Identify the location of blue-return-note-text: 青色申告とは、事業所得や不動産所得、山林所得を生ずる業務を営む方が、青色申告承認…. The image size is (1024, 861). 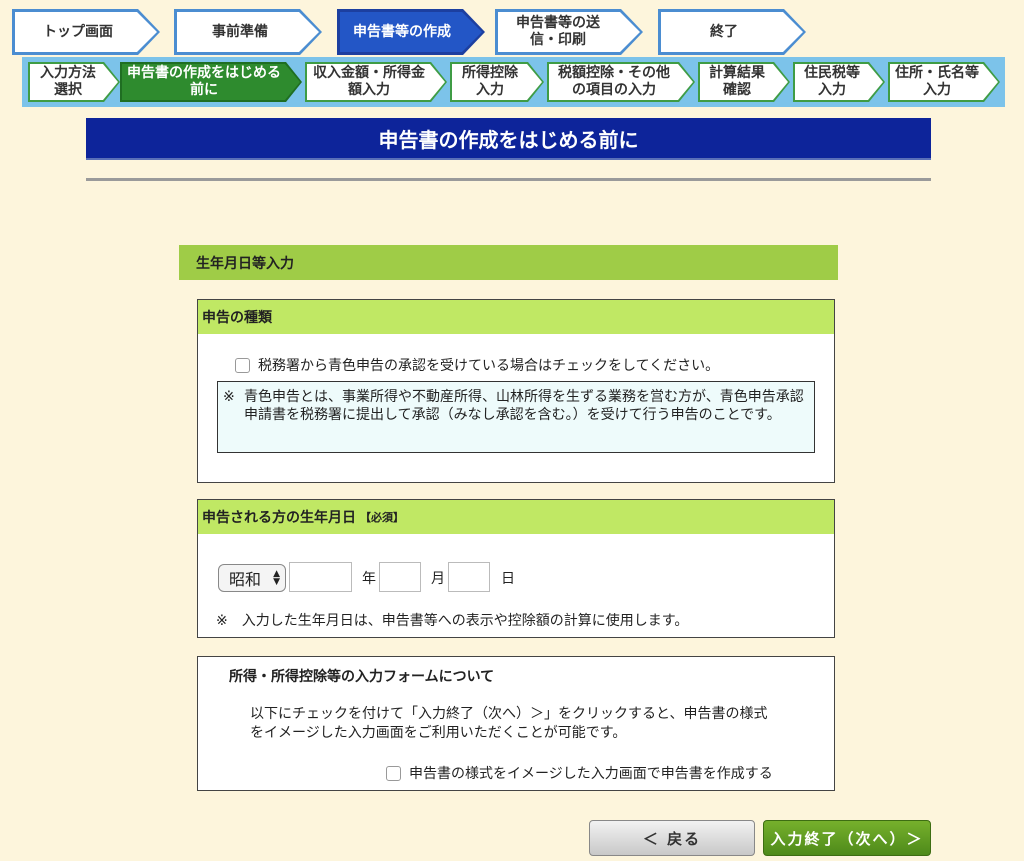
(524, 406).